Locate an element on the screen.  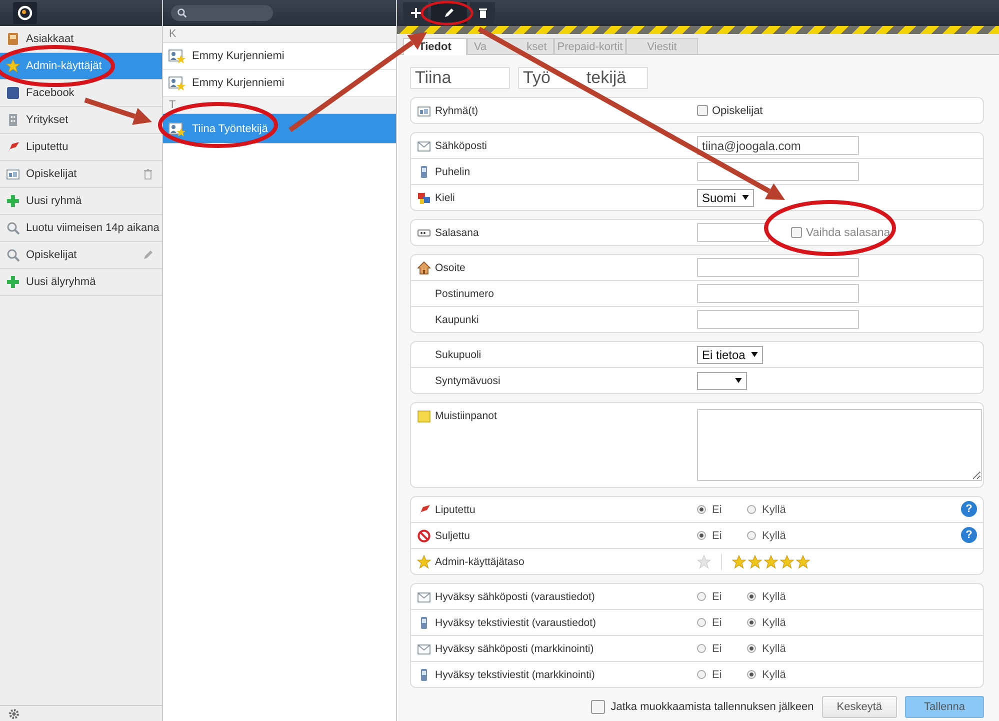
annotation-ellipse is located at coordinates (447, 13).